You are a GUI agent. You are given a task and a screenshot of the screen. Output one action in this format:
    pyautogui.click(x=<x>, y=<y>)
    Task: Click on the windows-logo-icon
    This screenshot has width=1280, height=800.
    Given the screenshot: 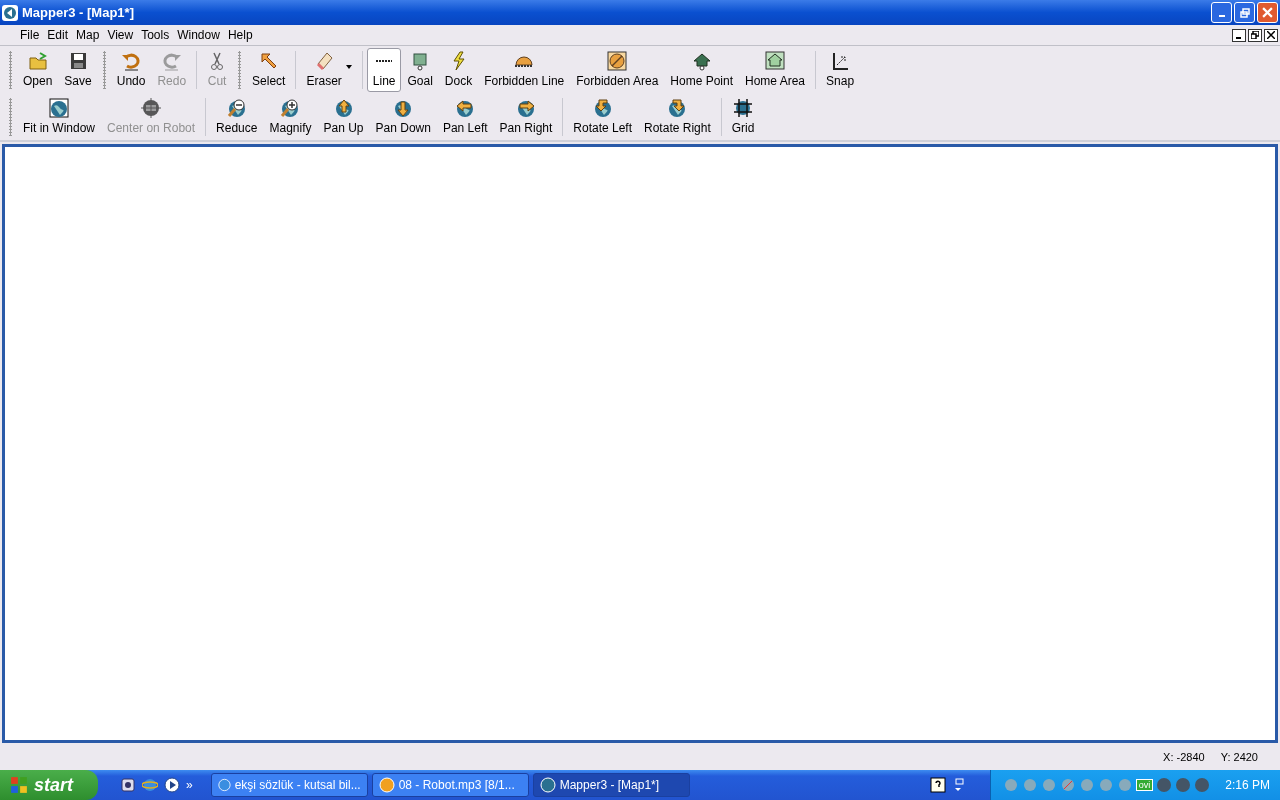 What is the action you would take?
    pyautogui.click(x=19, y=785)
    